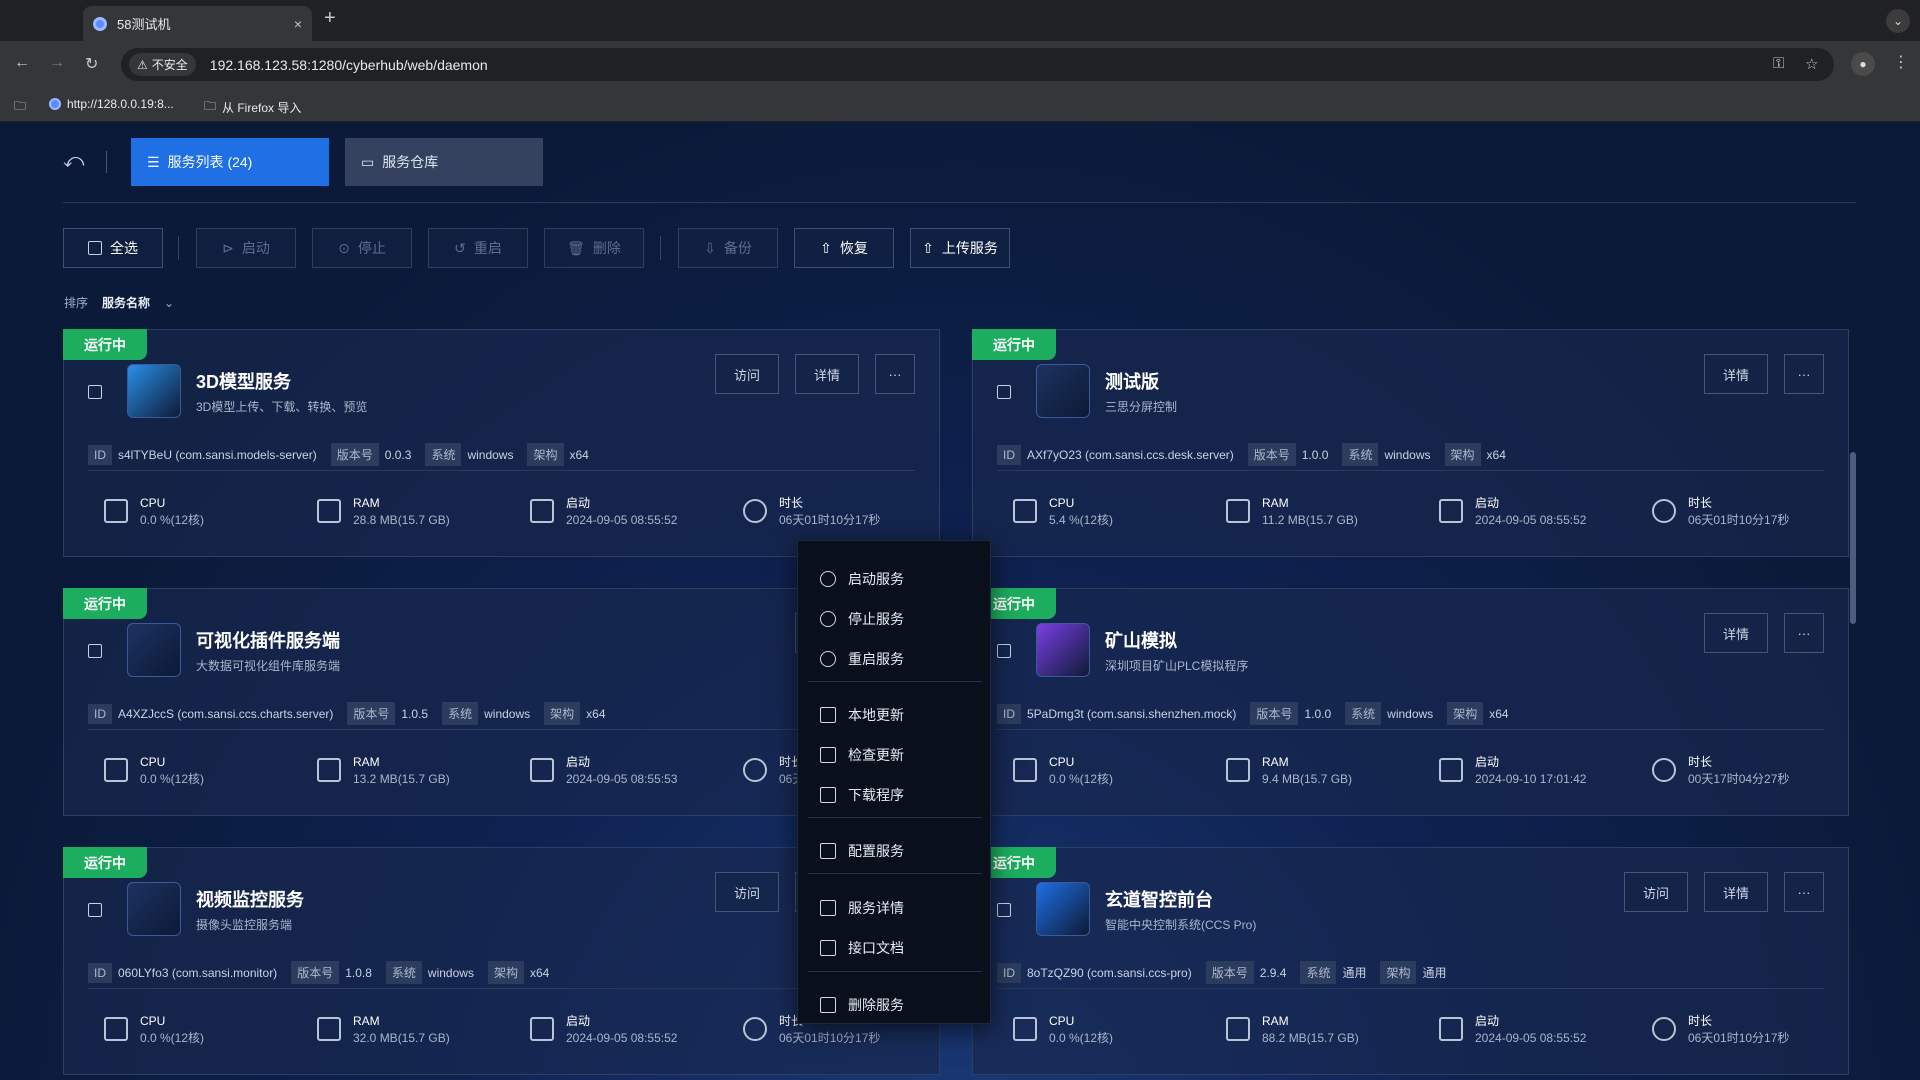 This screenshot has height=1080, width=1920. I want to click on url-text: 192.168.123.58:1280/cyberhub/web/daemon, so click(349, 65).